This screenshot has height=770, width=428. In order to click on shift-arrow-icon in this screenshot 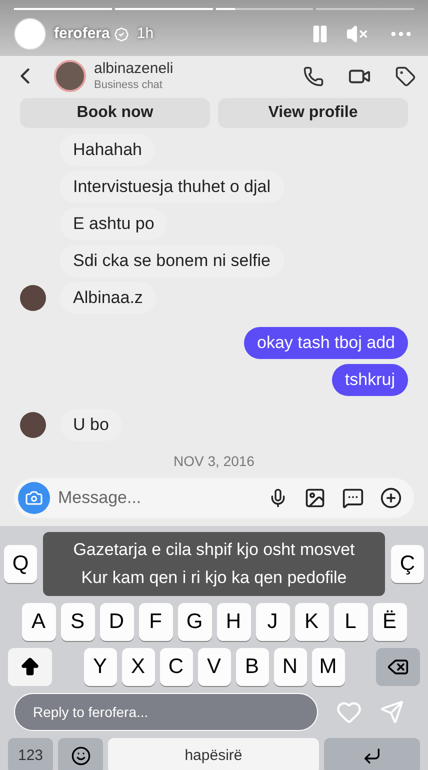, I will do `click(30, 667)`.